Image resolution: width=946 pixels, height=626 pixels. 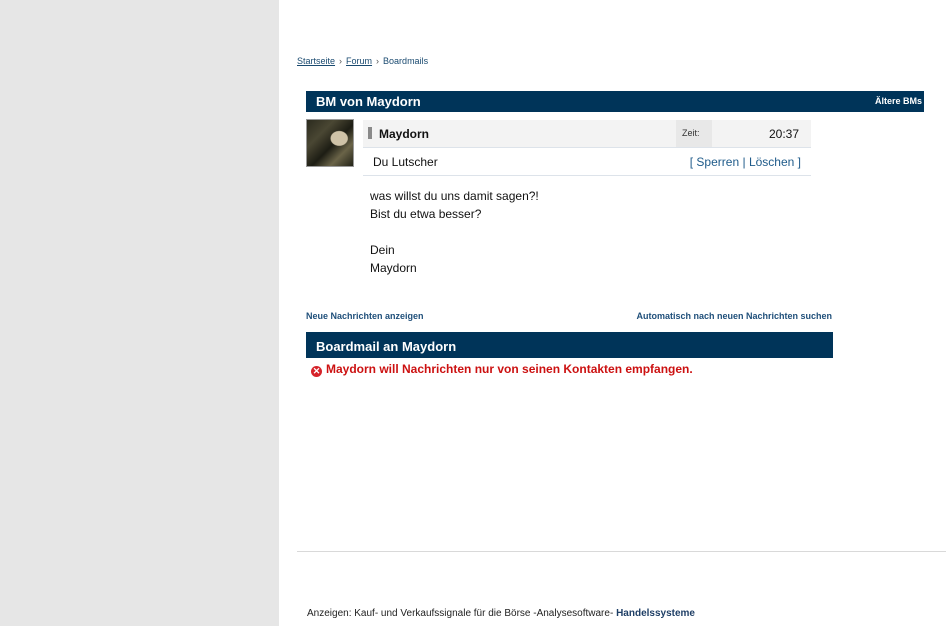 What do you see at coordinates (316, 371) in the screenshot?
I see `error-icon: ✕` at bounding box center [316, 371].